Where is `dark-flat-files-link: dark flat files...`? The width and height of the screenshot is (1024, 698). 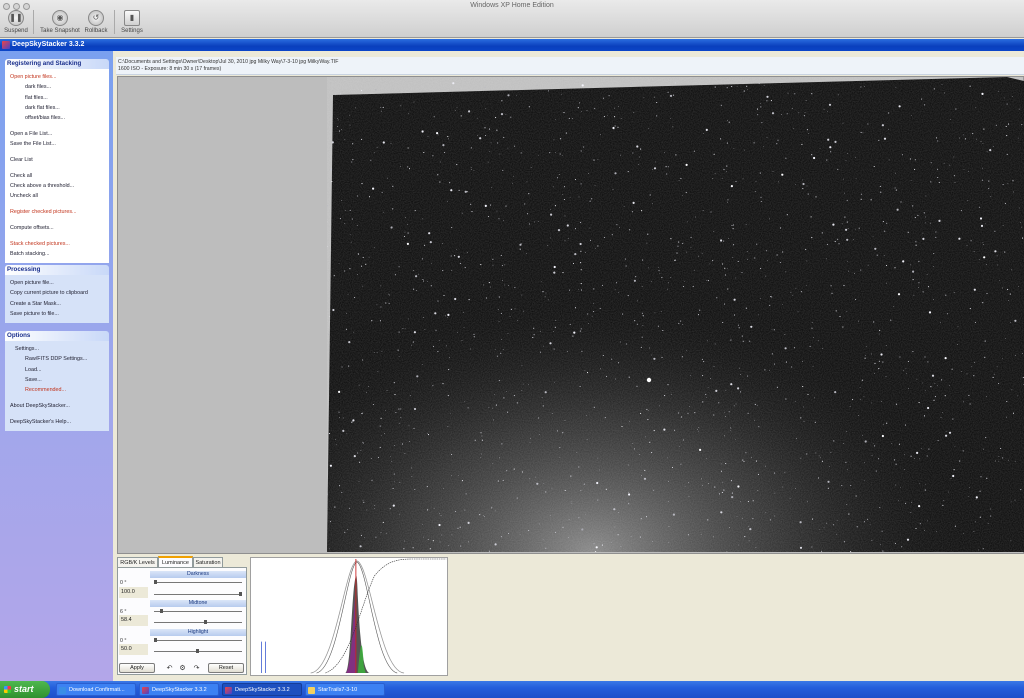
dark-flat-files-link: dark flat files... is located at coordinates (59, 108).